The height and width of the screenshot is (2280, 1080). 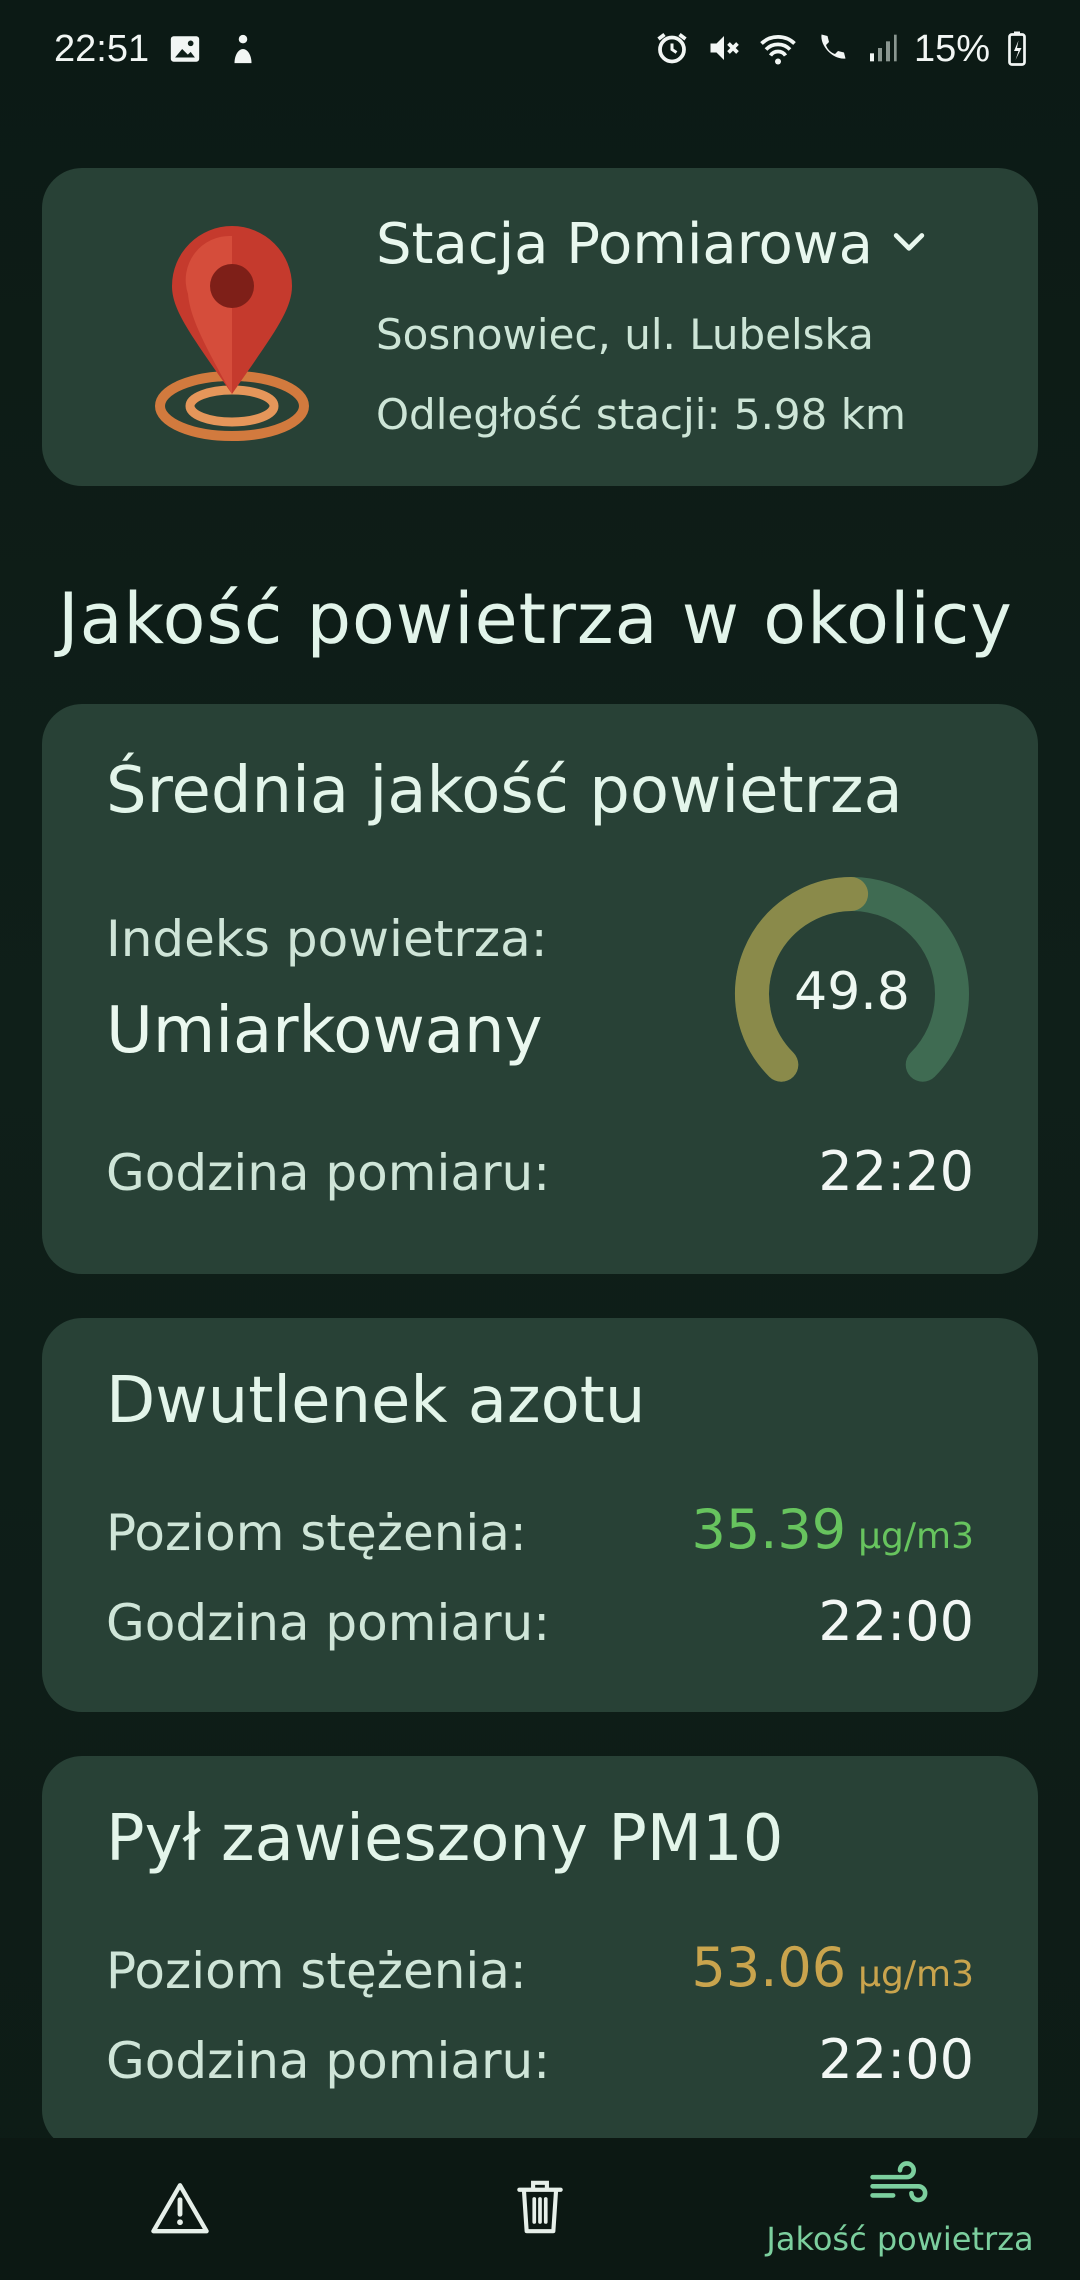 I want to click on concentration-value: 53.06, so click(x=769, y=1967).